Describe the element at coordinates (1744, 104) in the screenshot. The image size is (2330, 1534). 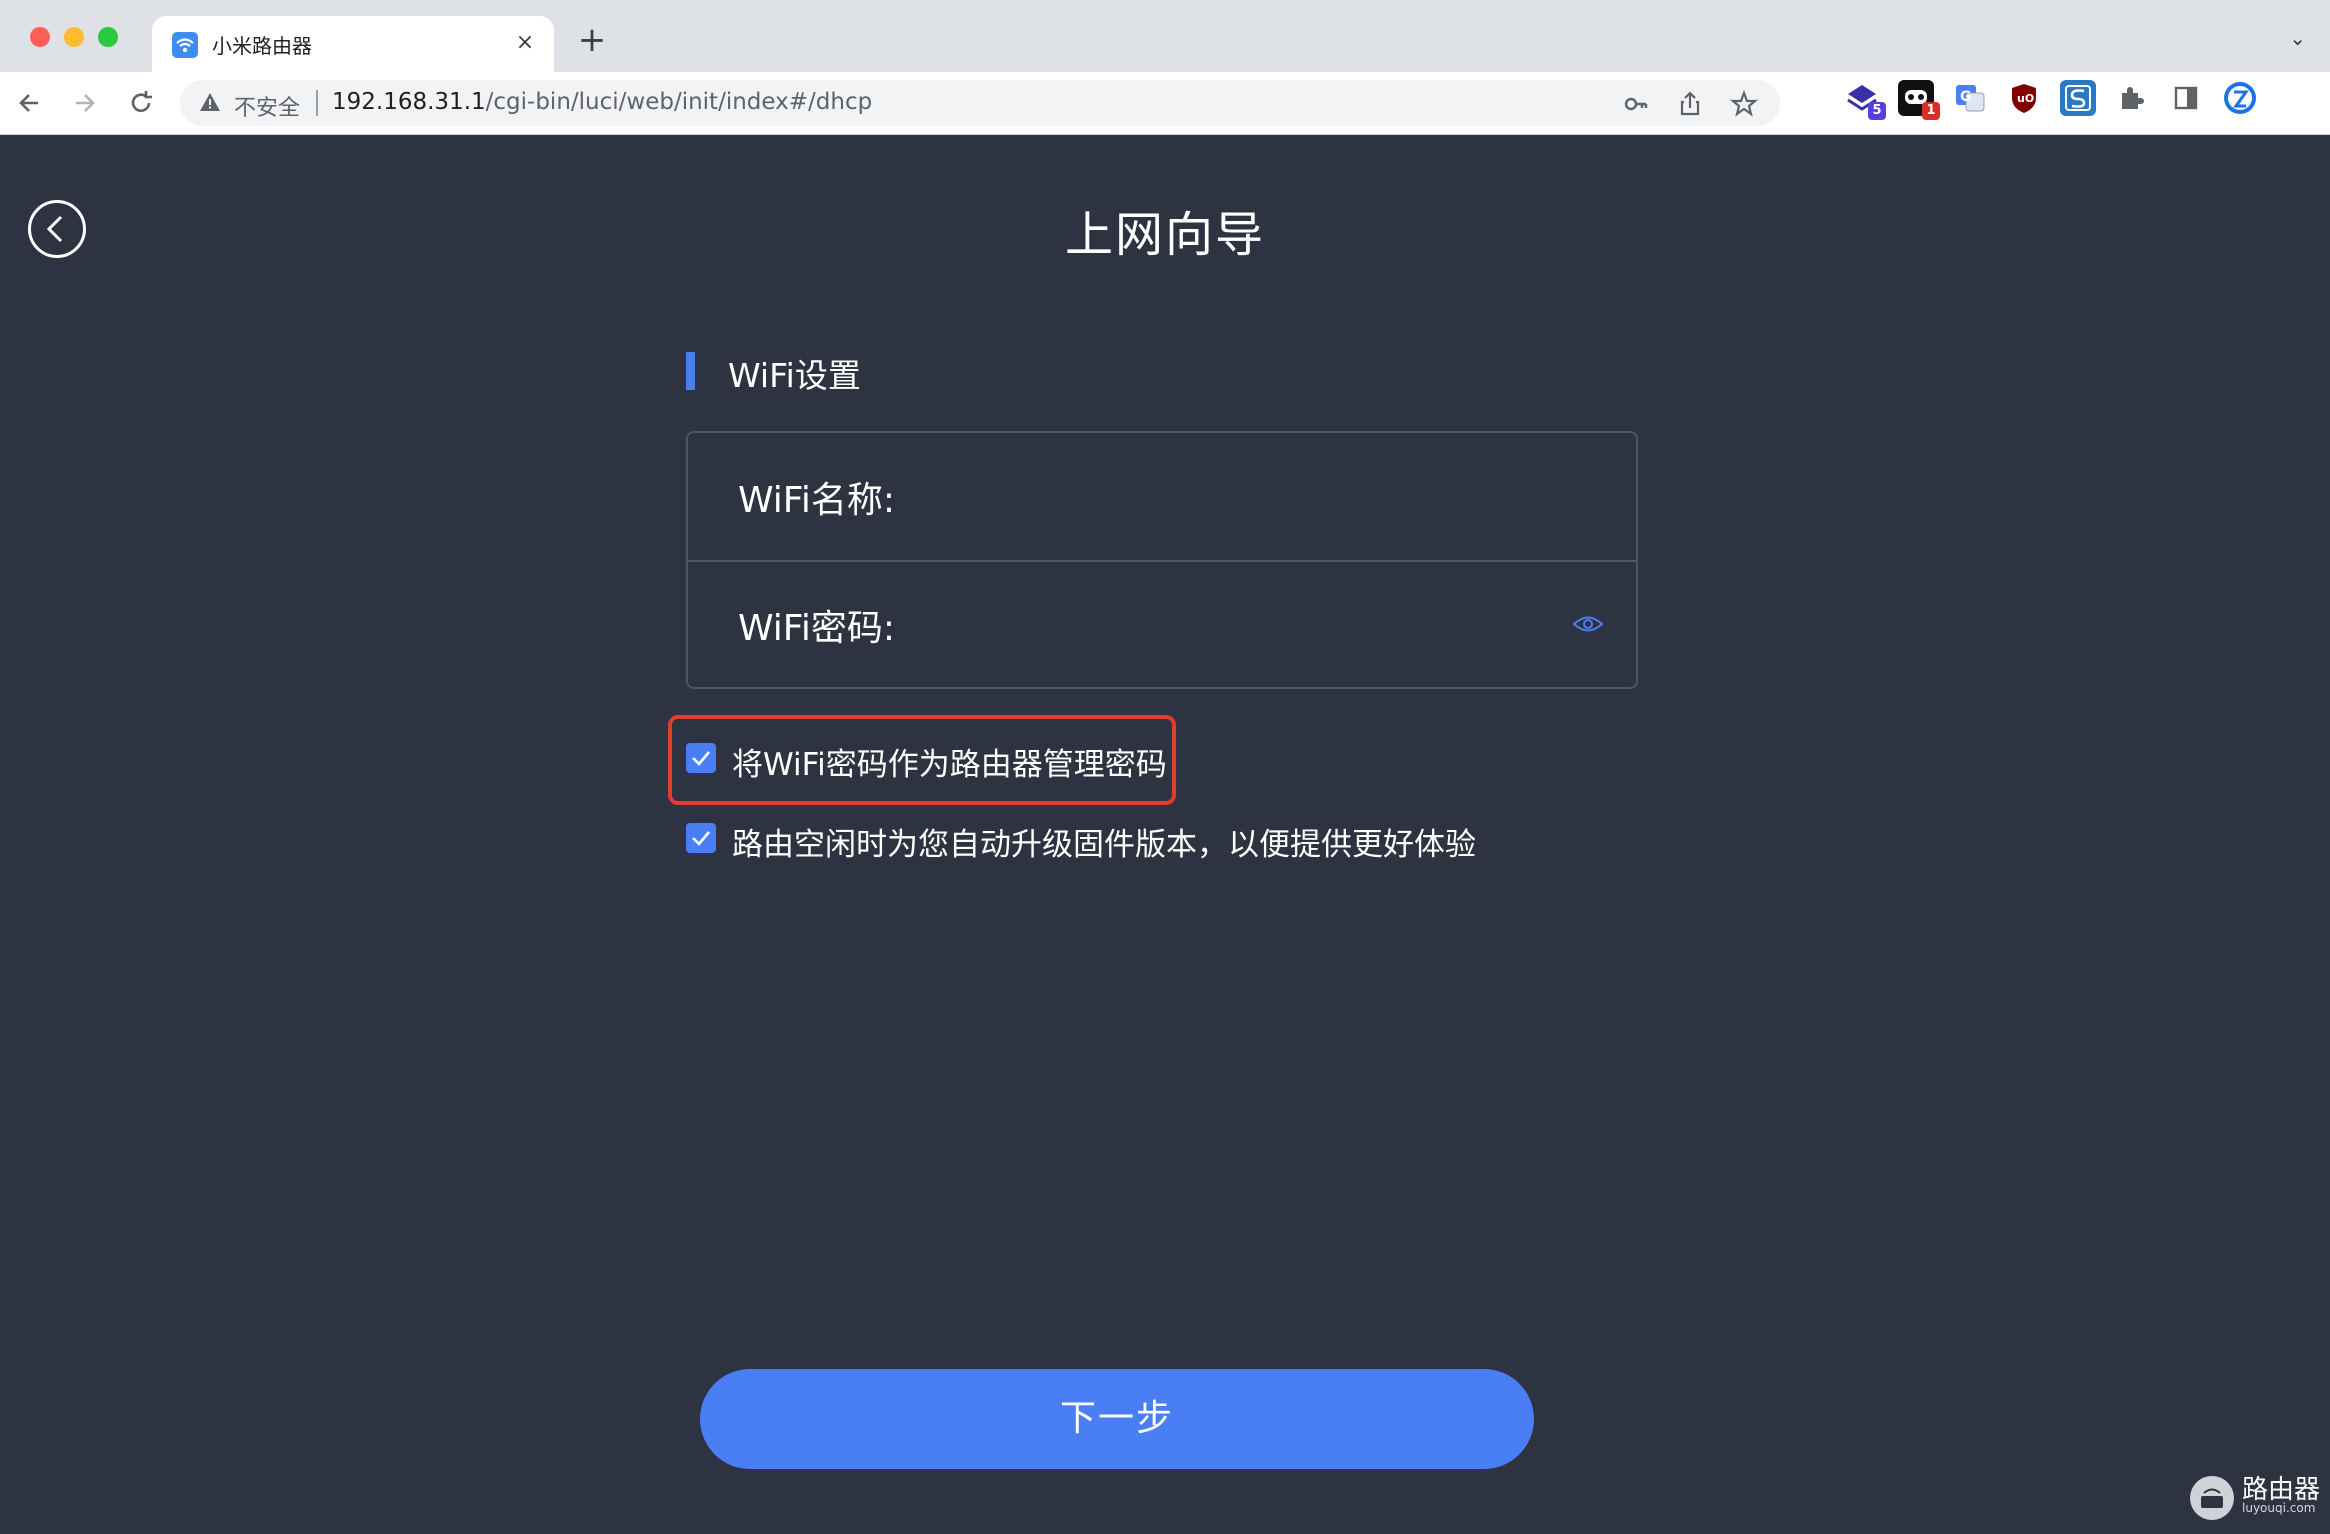
I see `star-icon` at that location.